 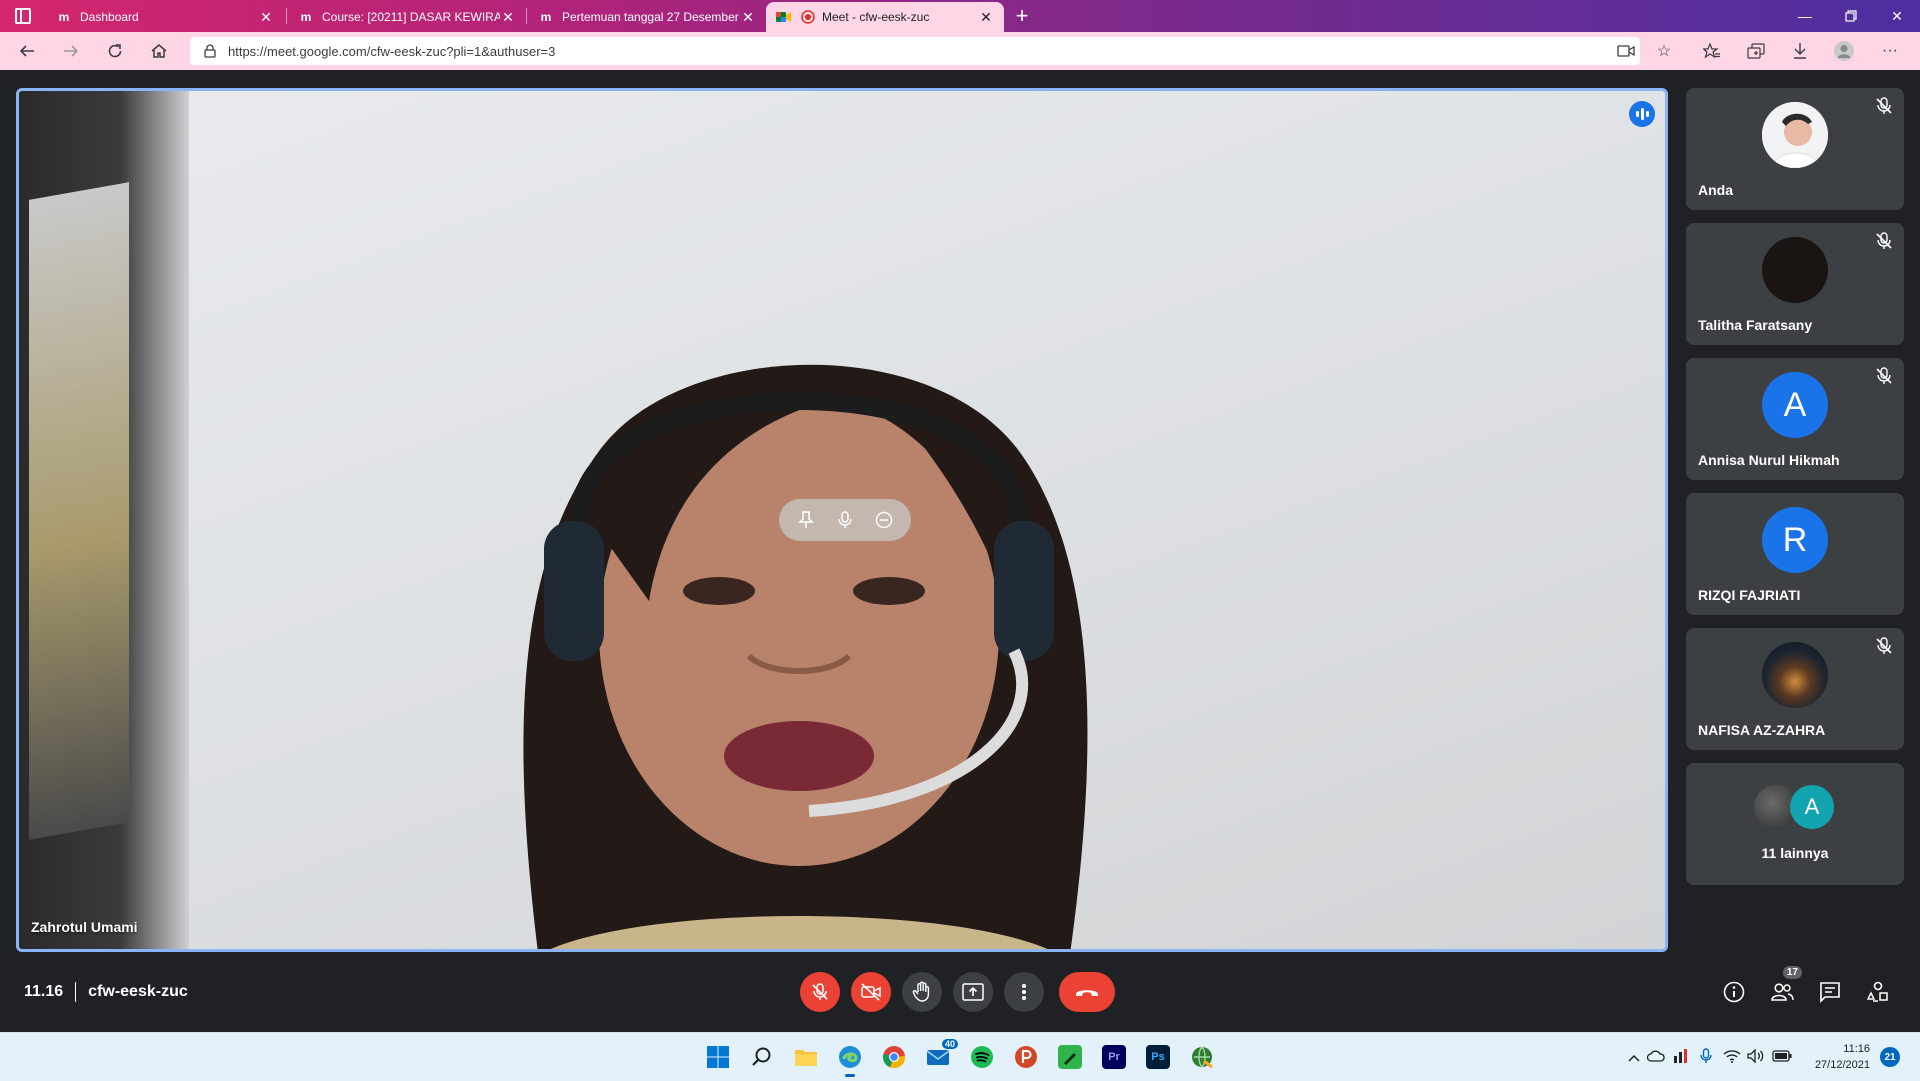 What do you see at coordinates (1795, 689) in the screenshot?
I see `participant-tile: NAFISA AZ-ZAHRA` at bounding box center [1795, 689].